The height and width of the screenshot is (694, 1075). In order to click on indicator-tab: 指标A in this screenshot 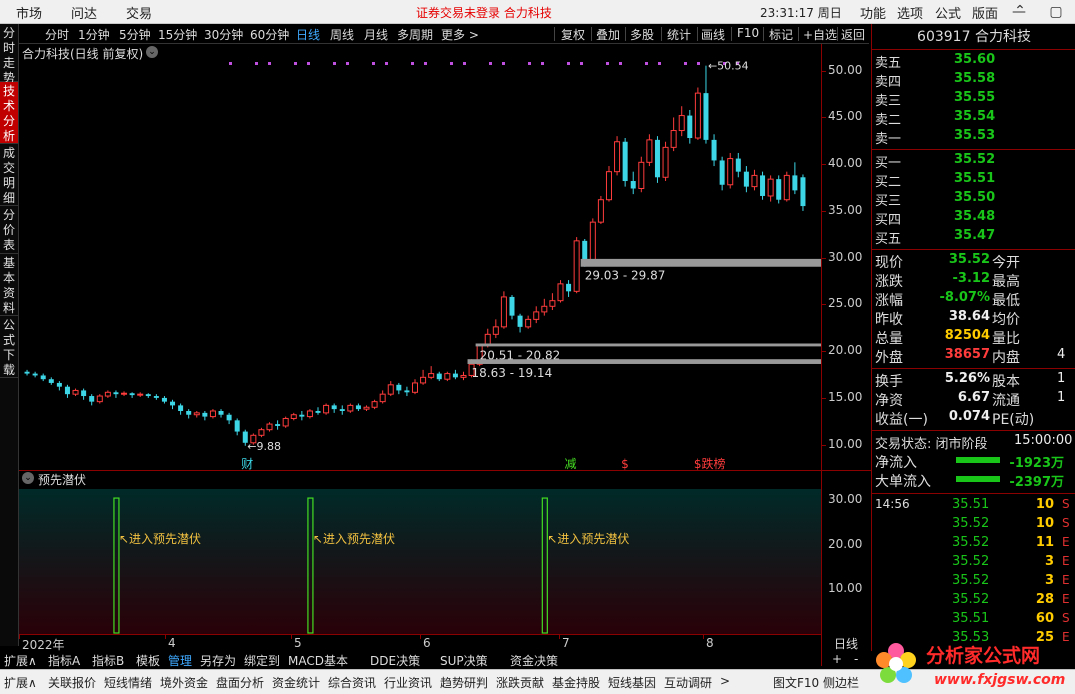, I will do `click(64, 660)`.